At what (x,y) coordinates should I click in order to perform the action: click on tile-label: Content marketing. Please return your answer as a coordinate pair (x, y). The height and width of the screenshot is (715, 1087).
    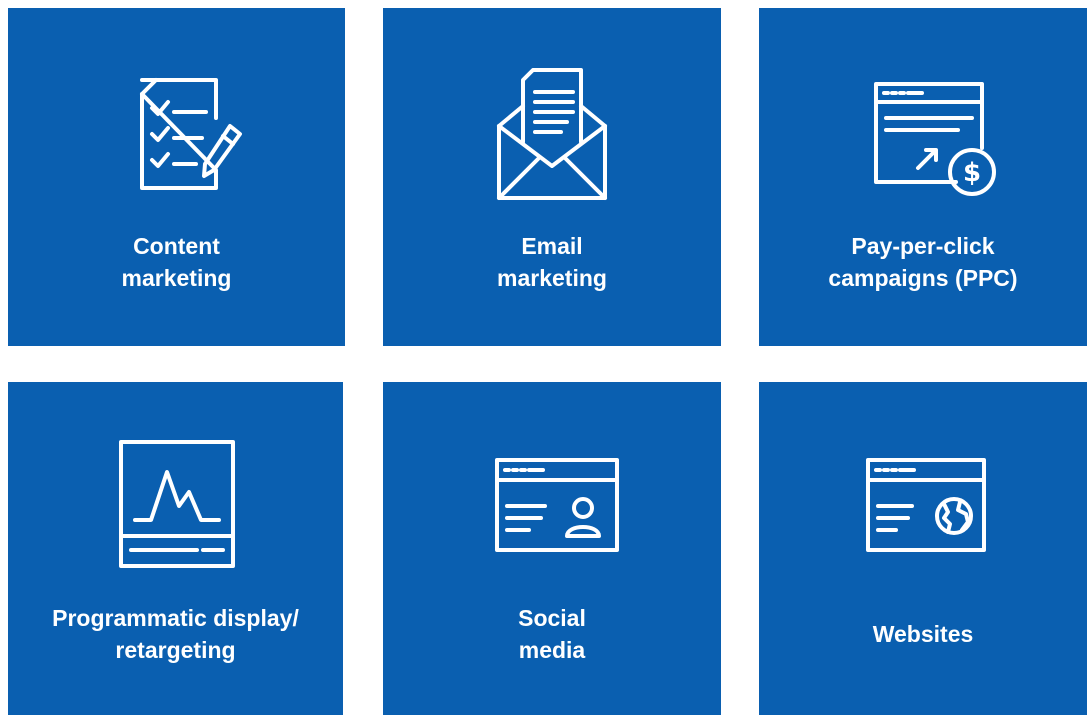
    Looking at the image, I should click on (176, 262).